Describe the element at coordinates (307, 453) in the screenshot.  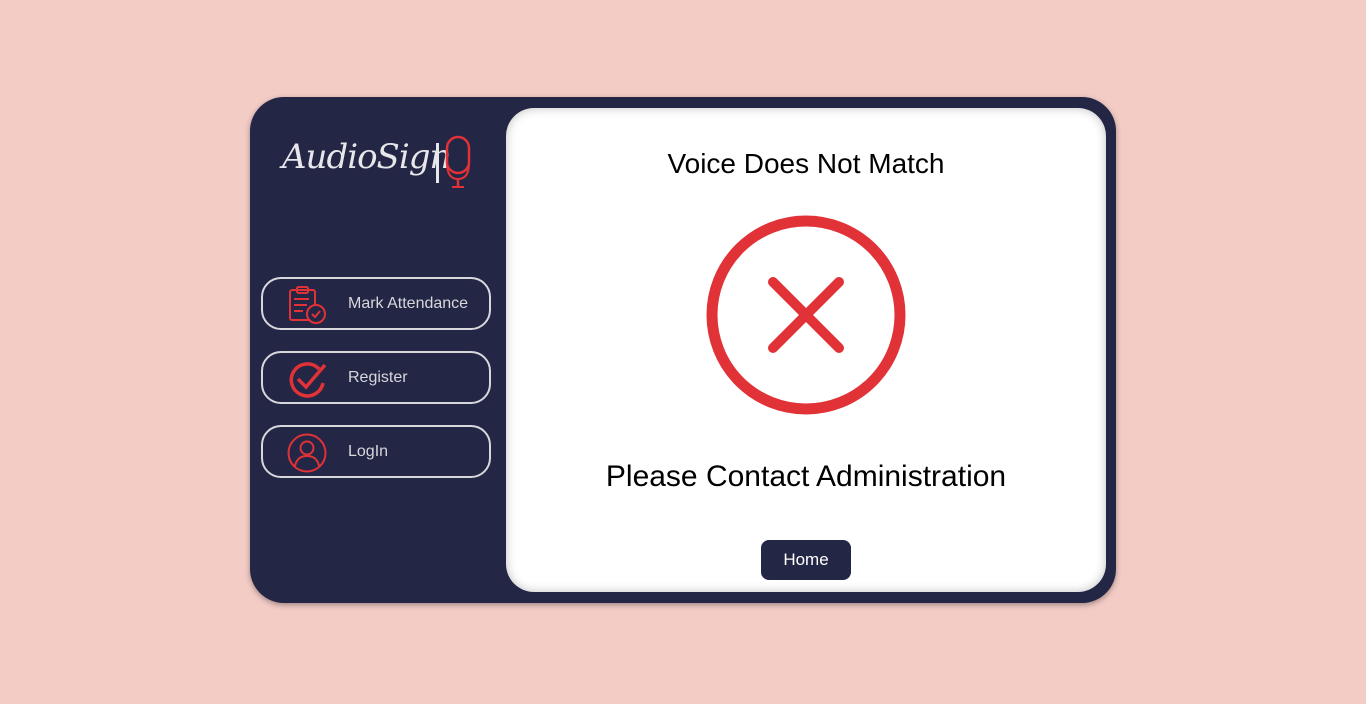
I see `user-icon` at that location.